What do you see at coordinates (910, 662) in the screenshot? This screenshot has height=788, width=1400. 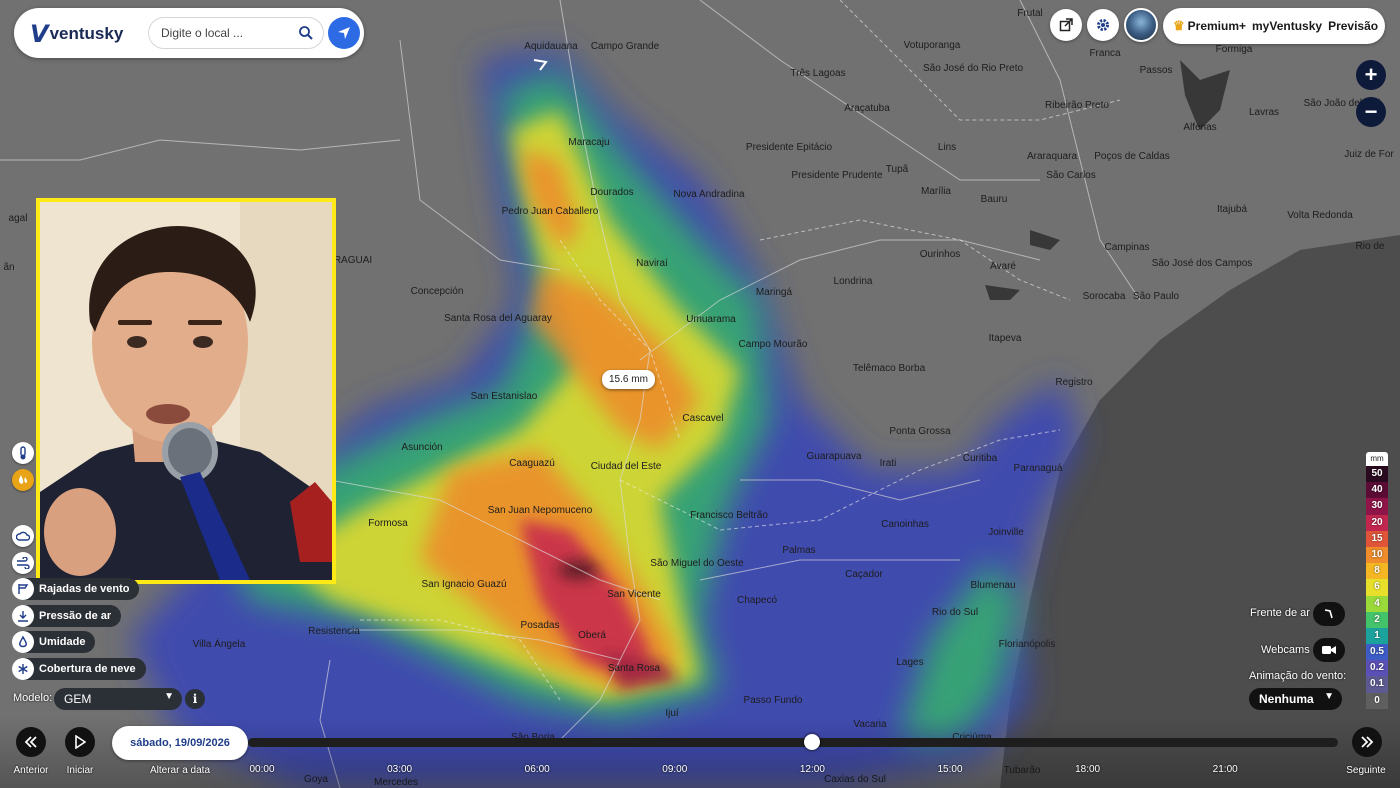 I see `city-label: Lages` at bounding box center [910, 662].